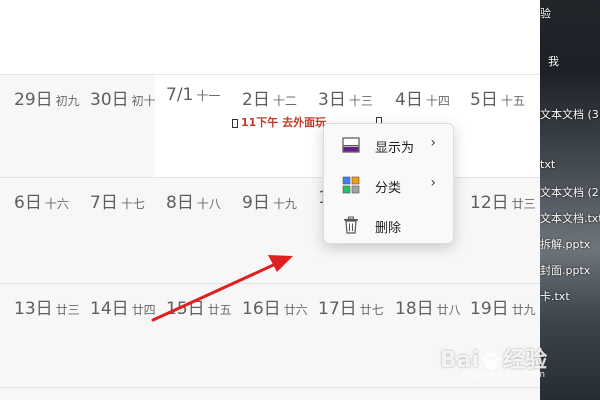  I want to click on menu-item-delete: 删除, so click(389, 225).